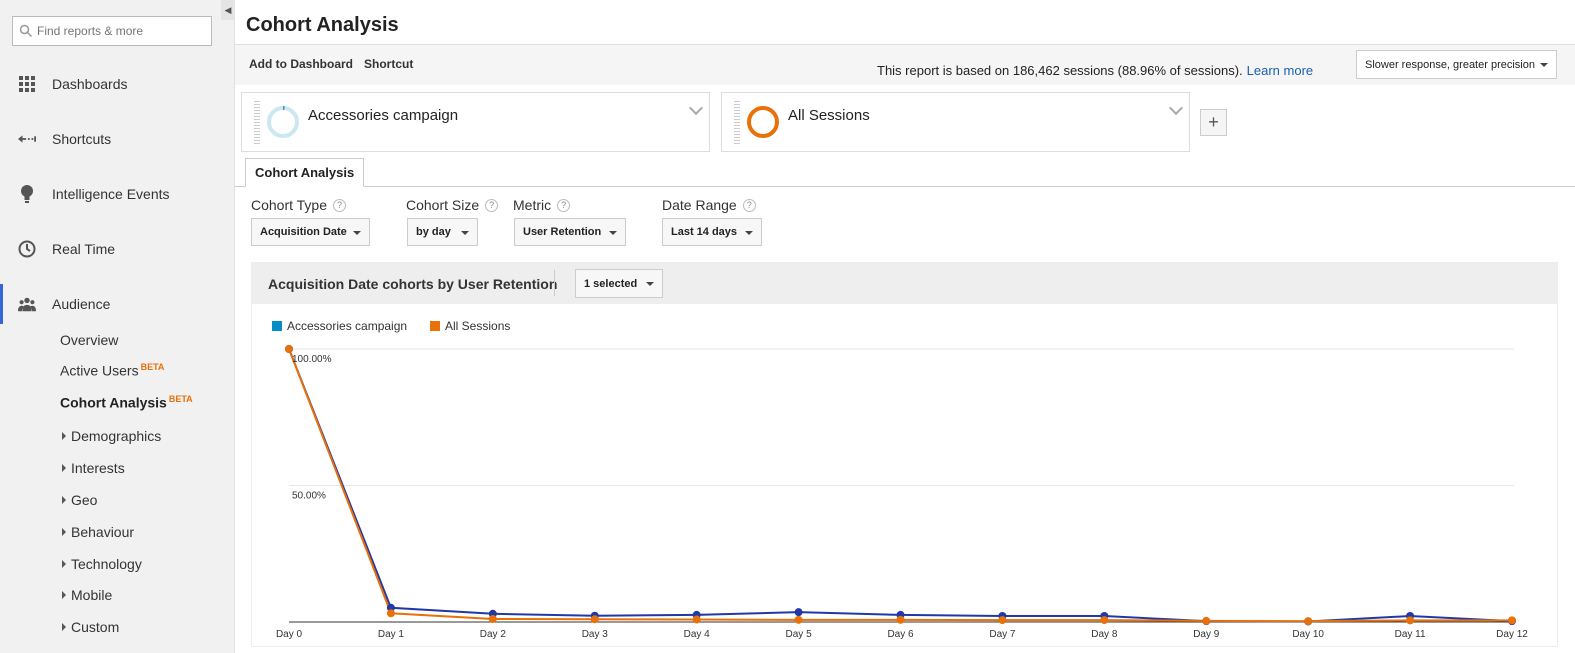 The width and height of the screenshot is (1575, 653). I want to click on nav-audience: Audience, so click(117, 304).